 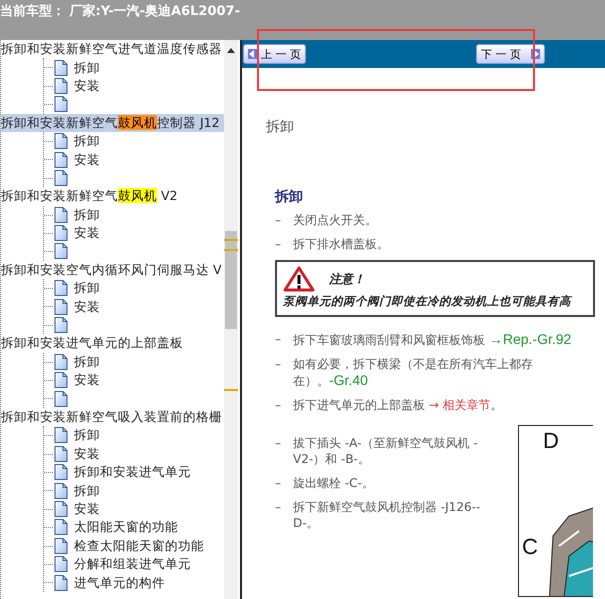 I want to click on step-text: 拆下车窗玻璃雨刮臂和风窗框板饰板 →Rep.-Gr.92, so click(x=432, y=339).